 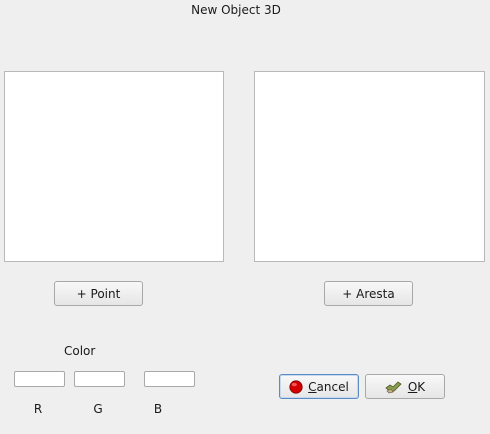 I want to click on cancel-mnemonic: C, so click(x=312, y=386).